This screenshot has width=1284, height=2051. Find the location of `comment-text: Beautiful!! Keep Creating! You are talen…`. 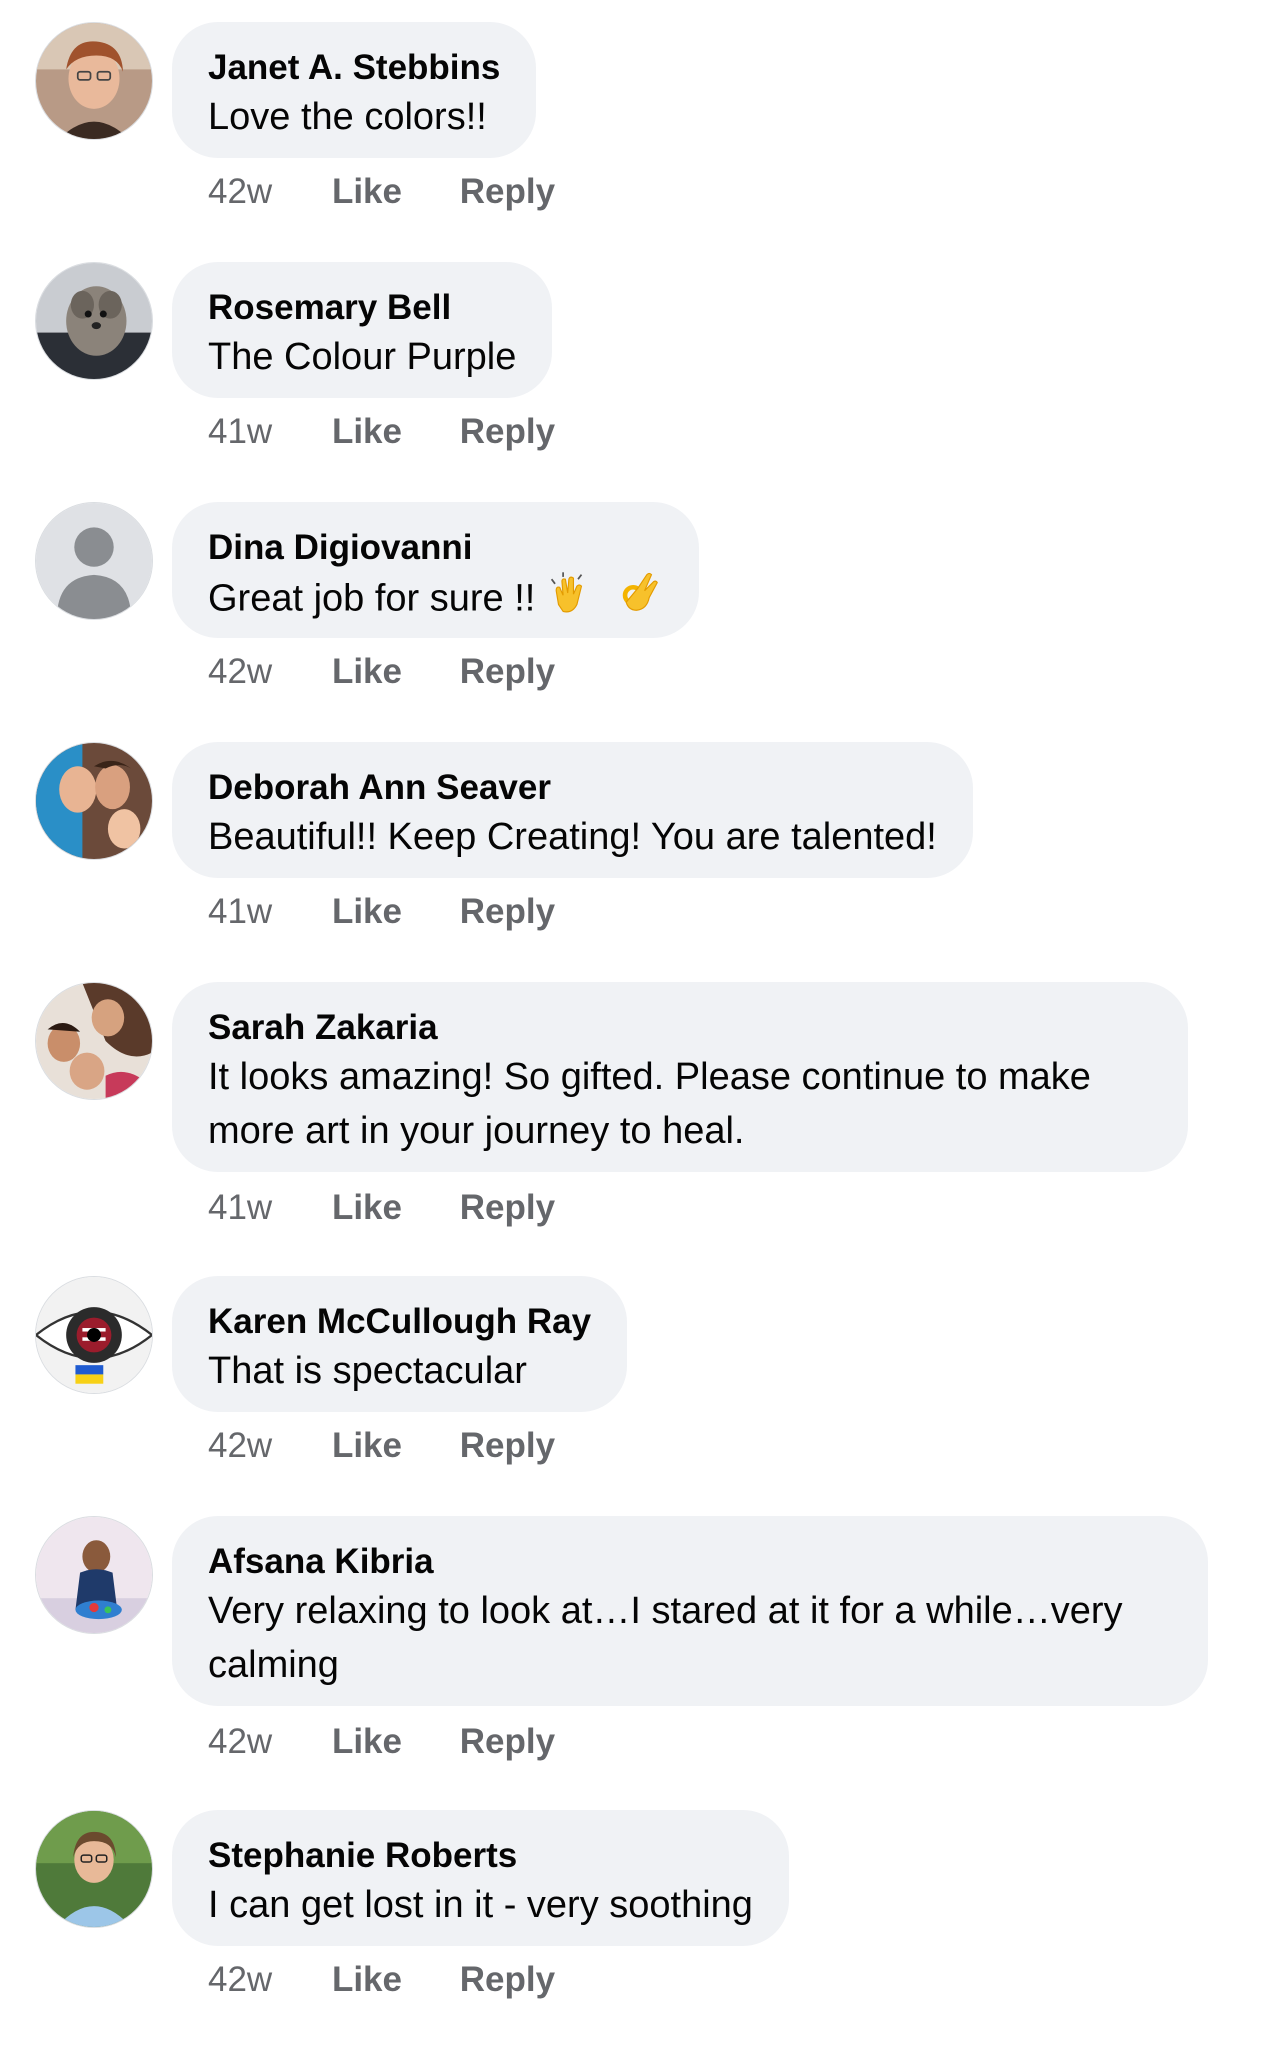

comment-text: Beautiful!! Keep Creating! You are talen… is located at coordinates (572, 837).